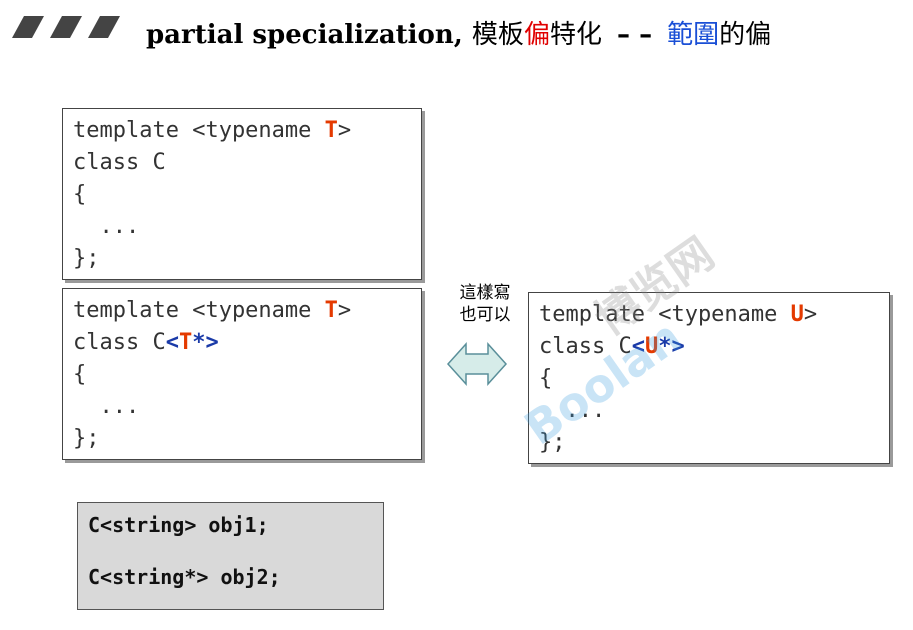 Image resolution: width=913 pixels, height=630 pixels. Describe the element at coordinates (66, 27) in the screenshot. I see `title-bars-icon` at that location.